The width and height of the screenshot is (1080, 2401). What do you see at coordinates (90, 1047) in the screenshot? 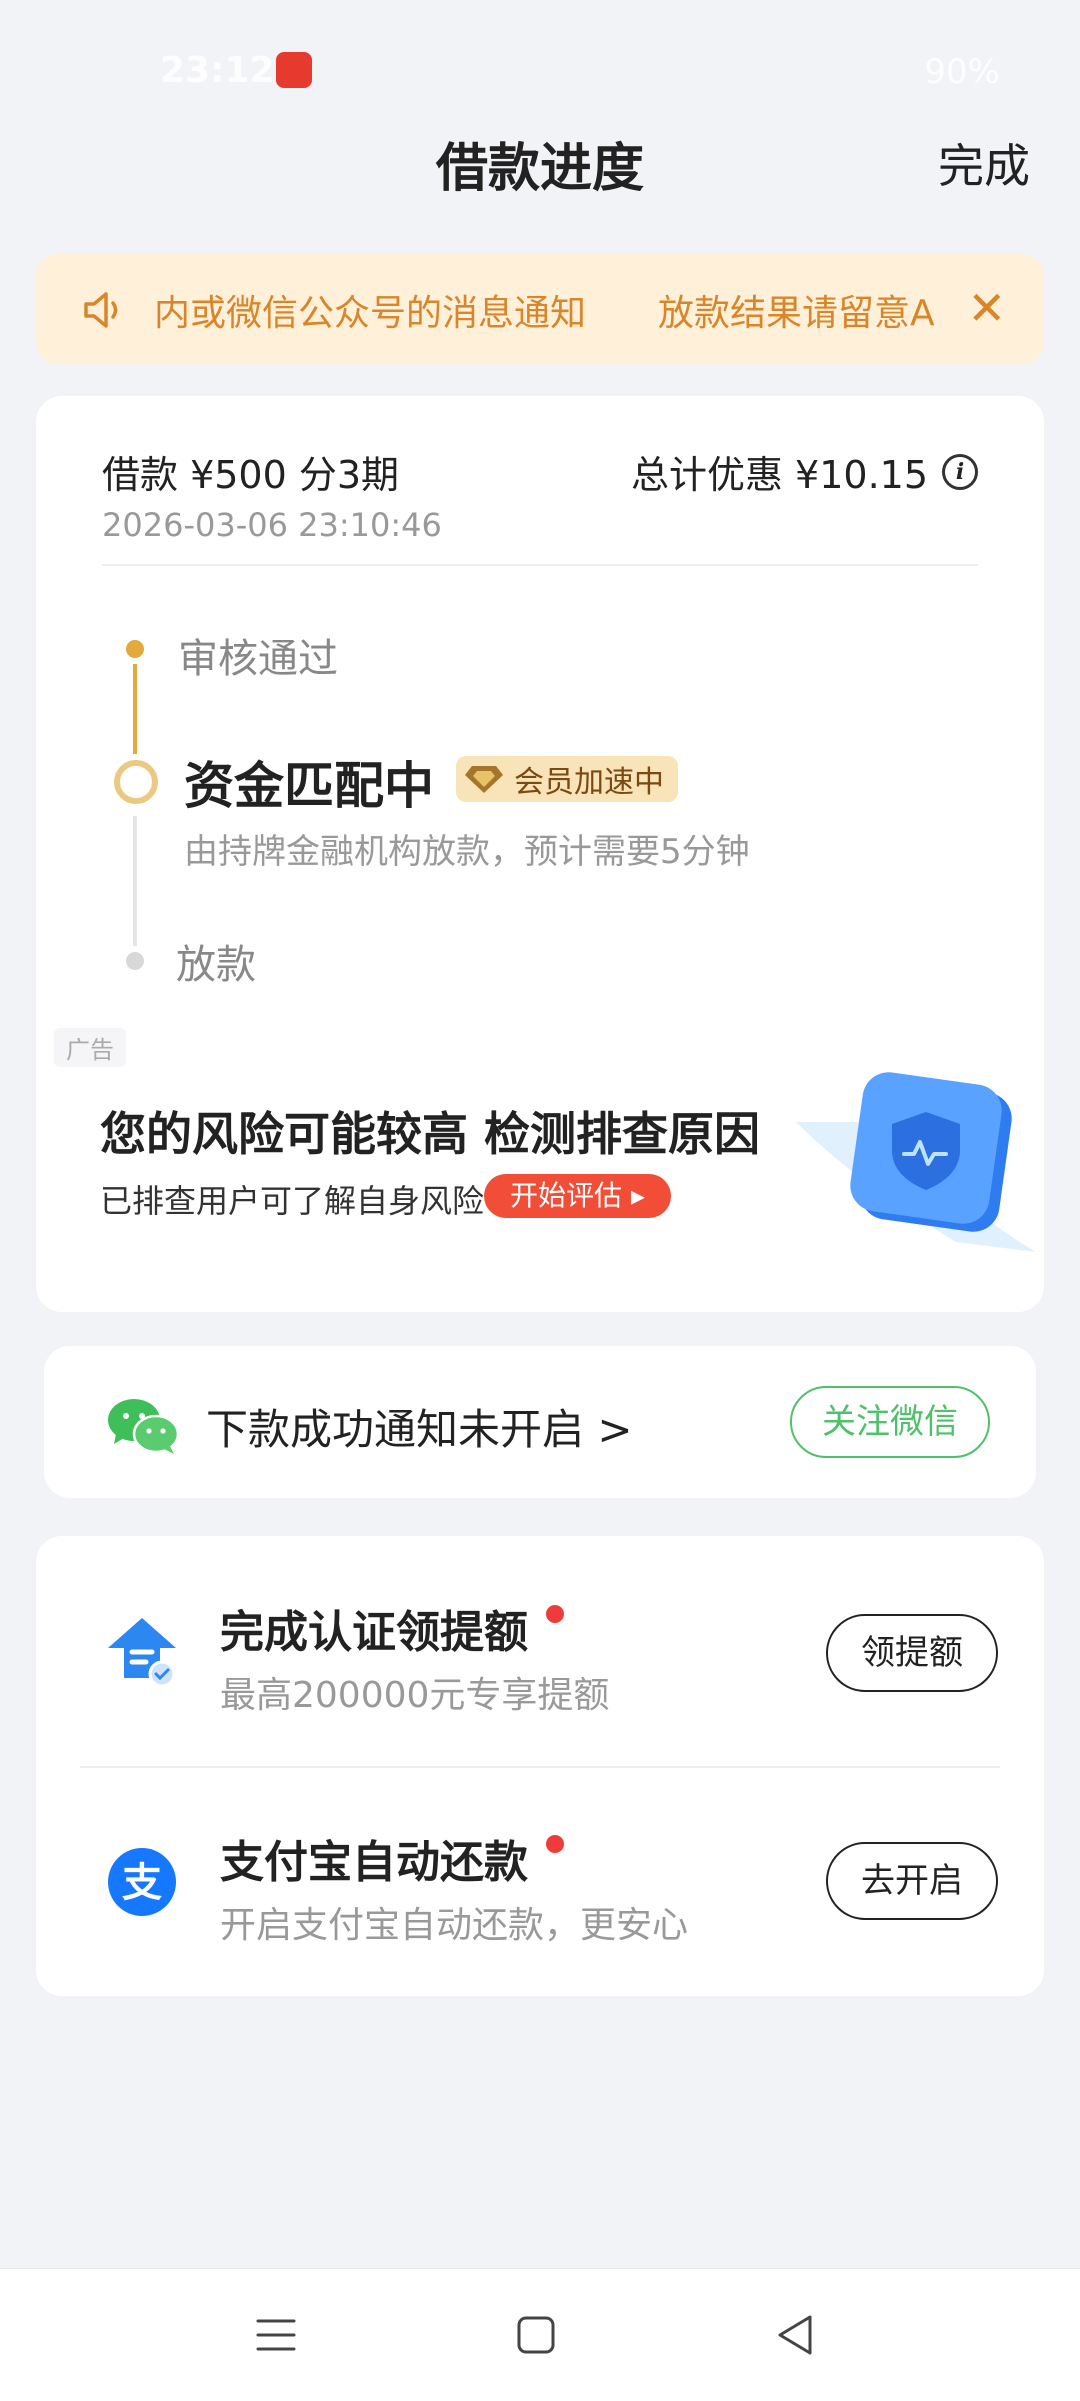
I see `ad-tag: 广告` at bounding box center [90, 1047].